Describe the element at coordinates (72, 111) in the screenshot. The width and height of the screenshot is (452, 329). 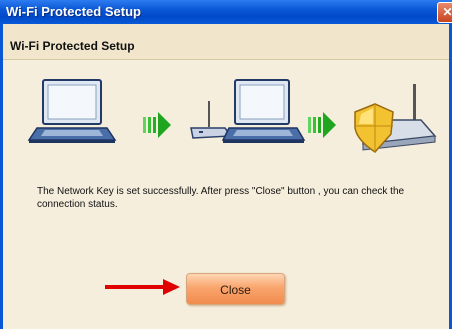
I see `laptop-icon` at that location.